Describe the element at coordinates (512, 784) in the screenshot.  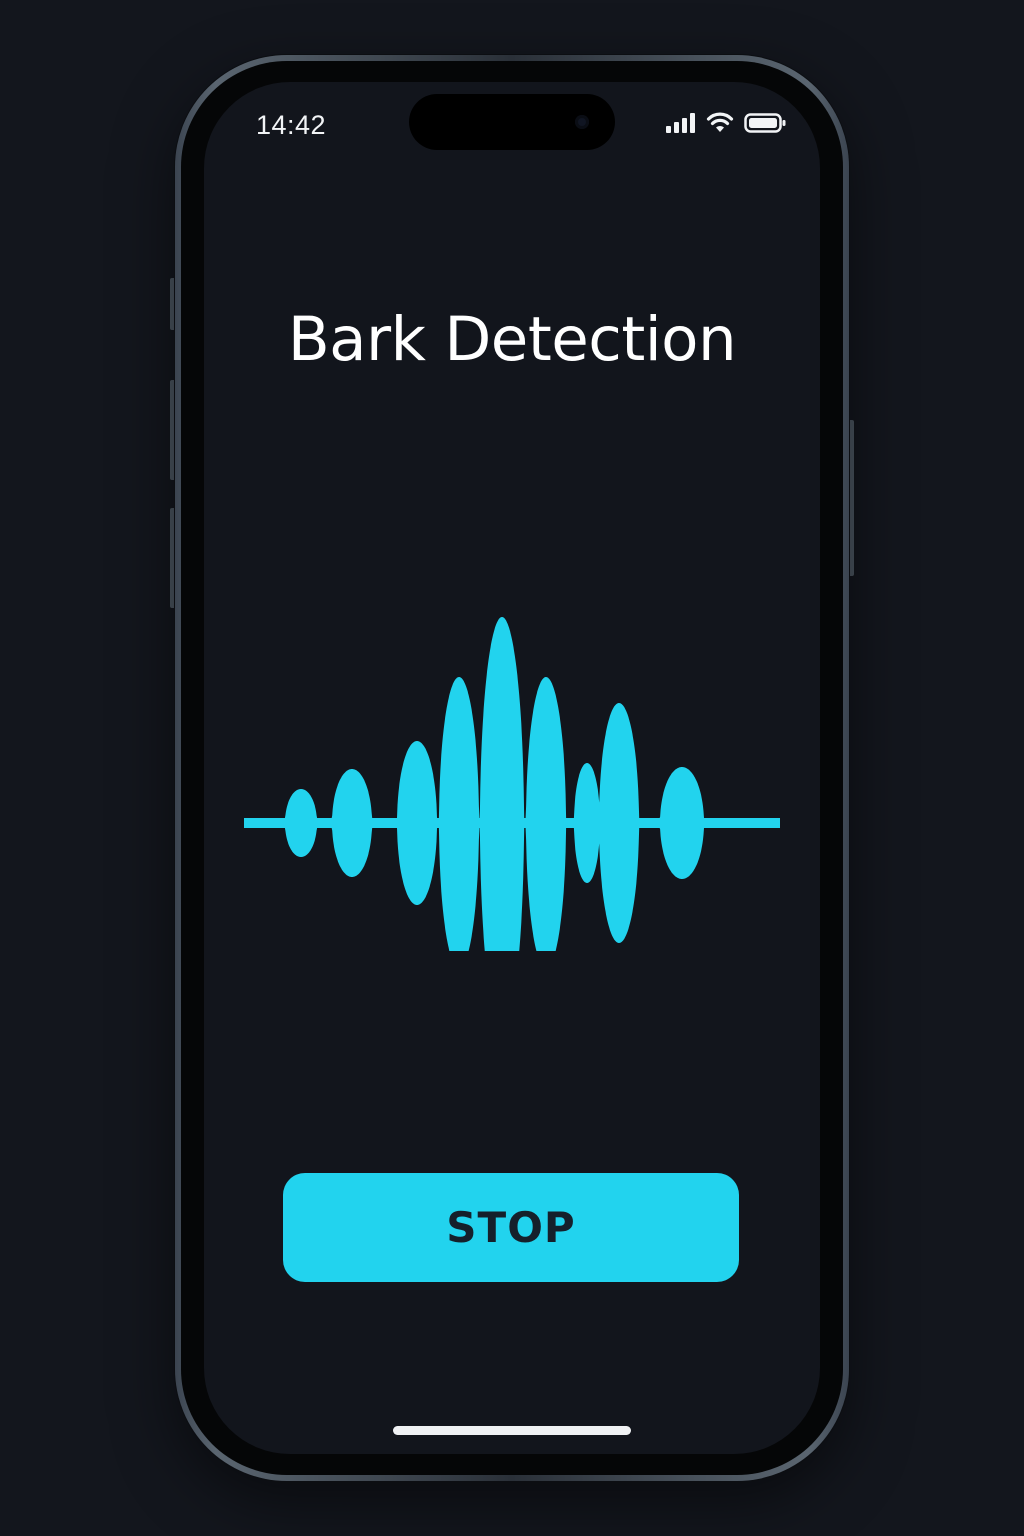
I see `sound-waveform-icon` at that location.